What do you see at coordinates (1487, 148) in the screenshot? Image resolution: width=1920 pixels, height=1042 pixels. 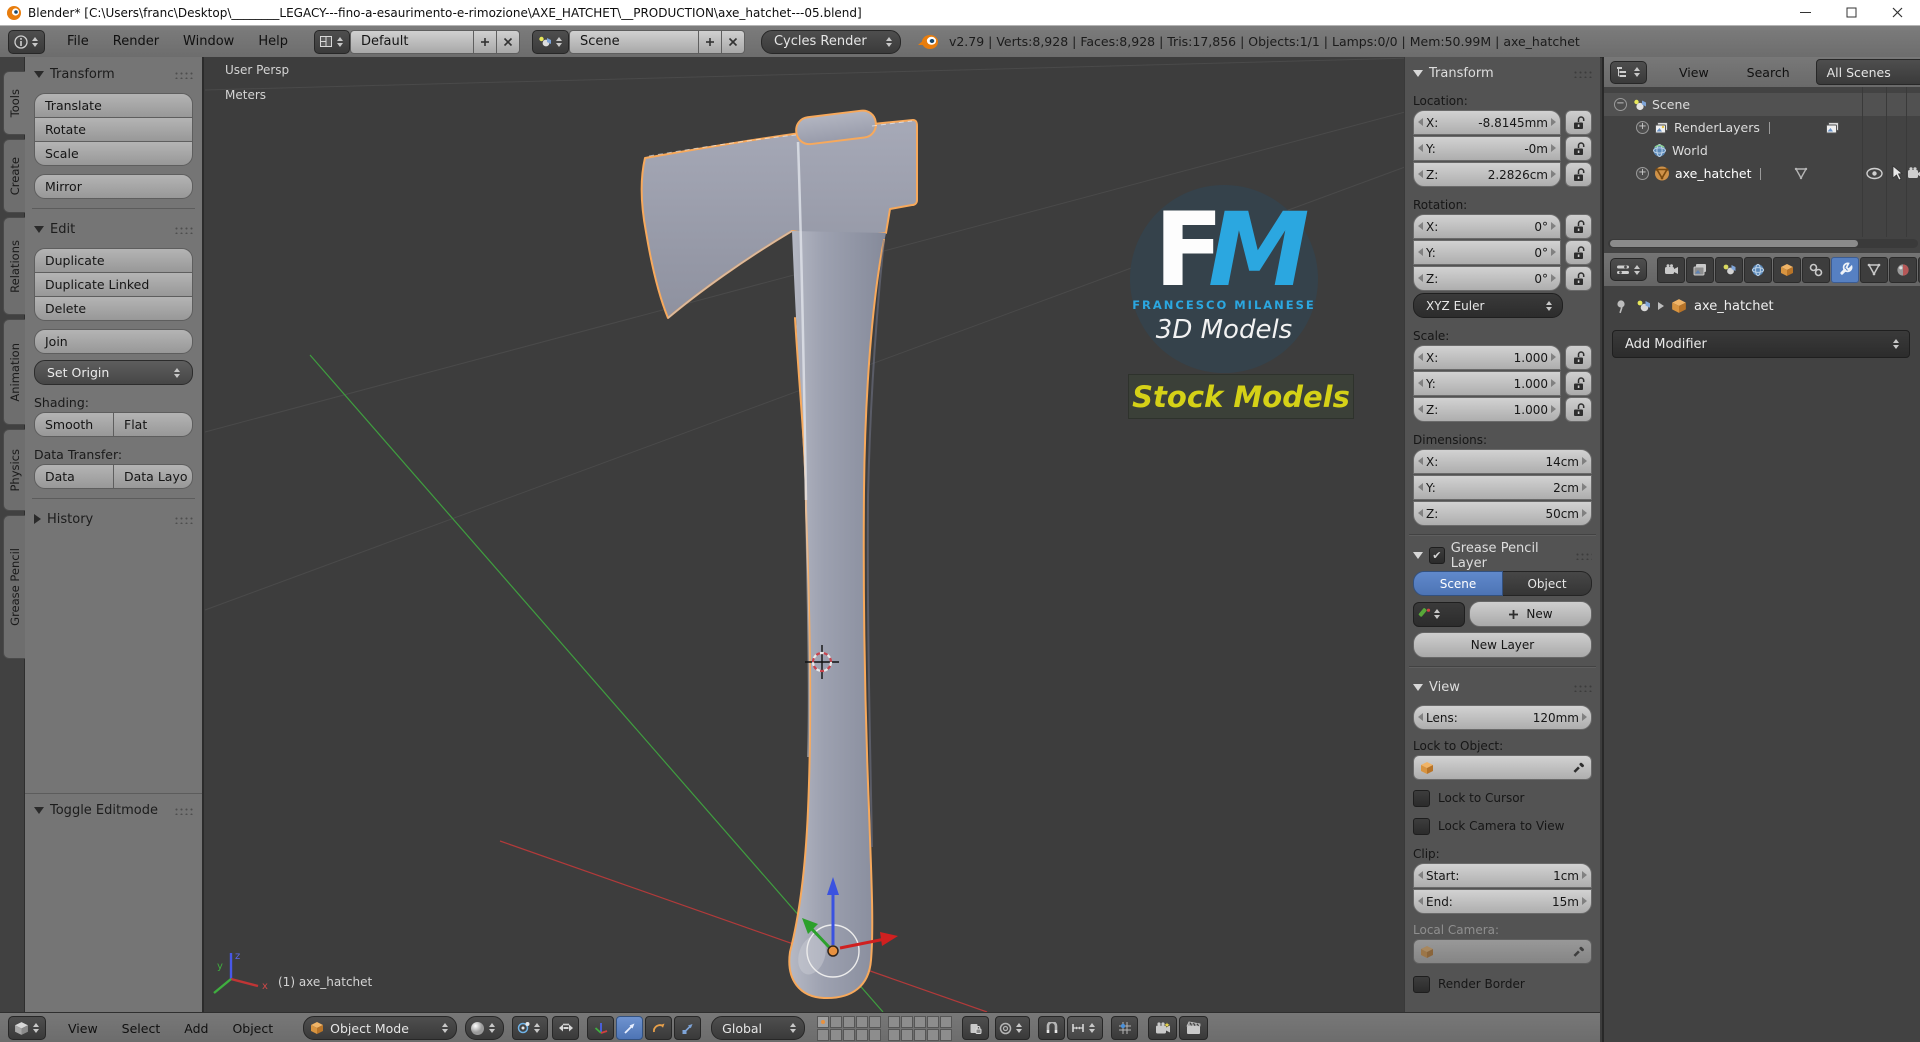 I see `location-y-field: Y: -0m` at bounding box center [1487, 148].